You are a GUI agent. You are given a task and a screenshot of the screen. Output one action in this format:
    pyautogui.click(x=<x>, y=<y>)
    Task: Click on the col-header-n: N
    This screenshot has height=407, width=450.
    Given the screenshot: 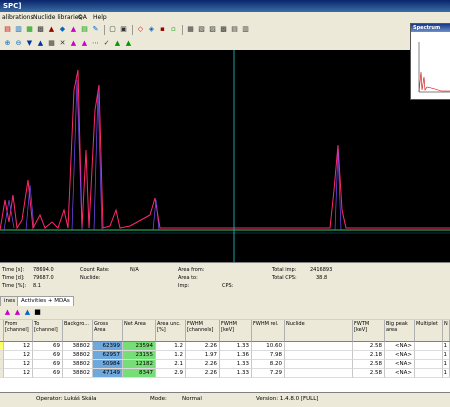 What is the action you would take?
    pyautogui.click(x=446, y=331)
    